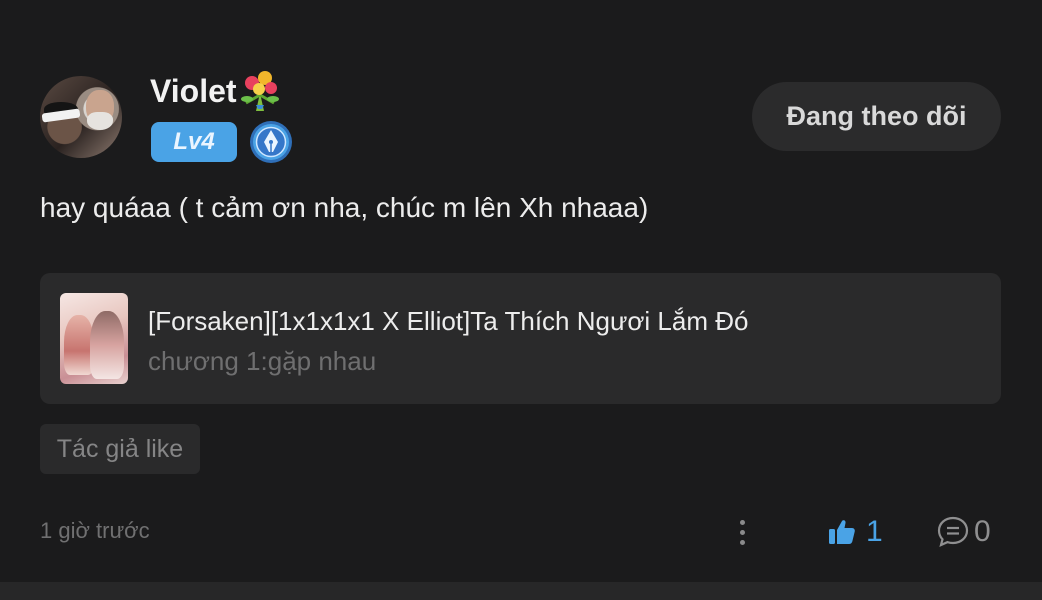 Image resolution: width=1042 pixels, height=600 pixels. I want to click on username: Violet, so click(216, 91).